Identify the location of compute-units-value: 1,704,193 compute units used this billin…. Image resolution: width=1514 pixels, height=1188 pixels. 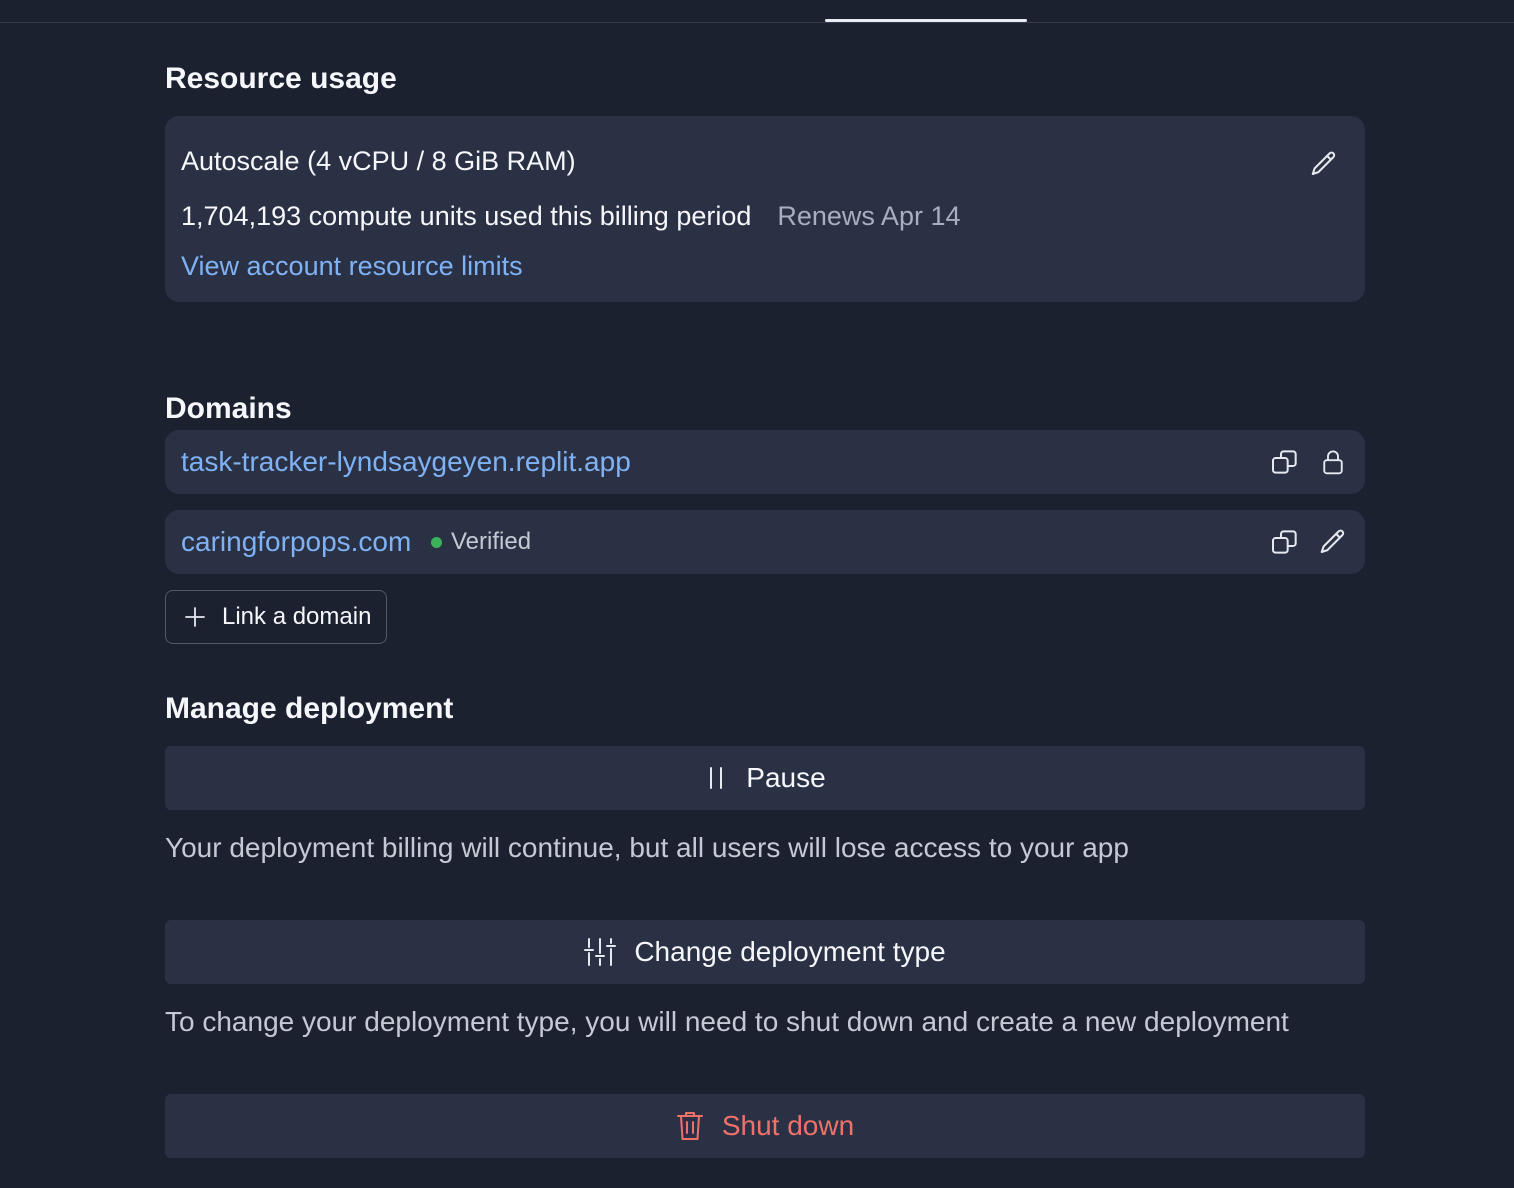
(466, 216).